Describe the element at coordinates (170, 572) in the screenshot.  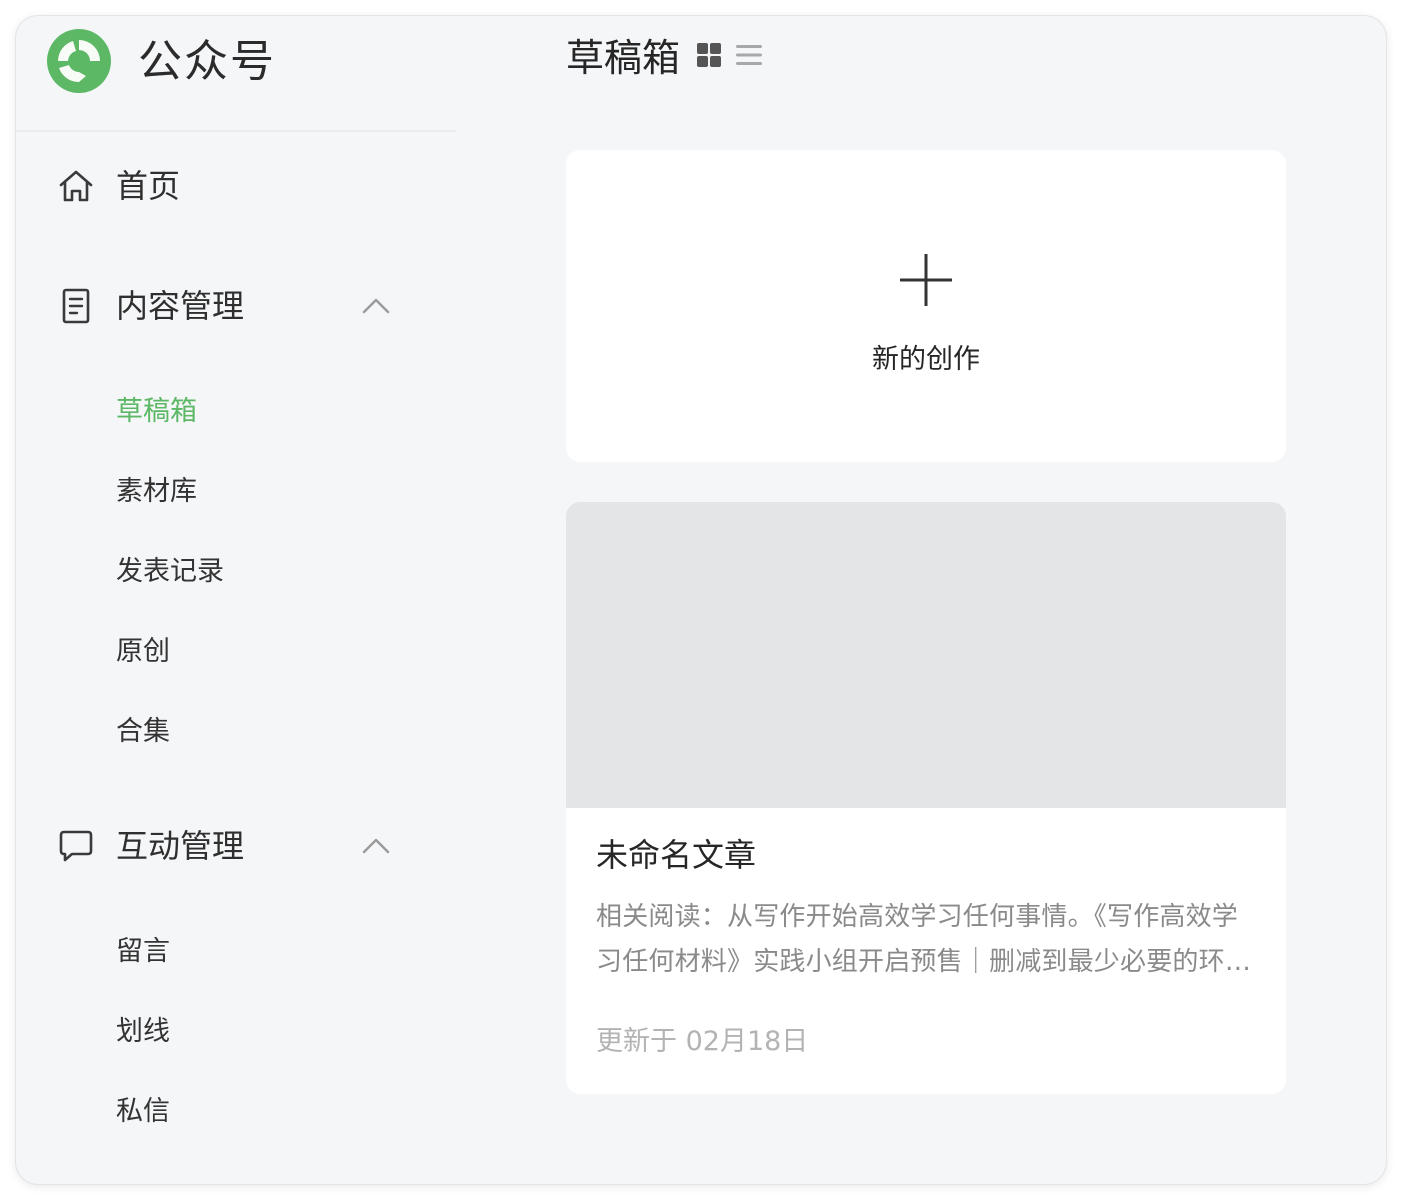
I see `sidebar-subitem-publish-history: 发表记录` at that location.